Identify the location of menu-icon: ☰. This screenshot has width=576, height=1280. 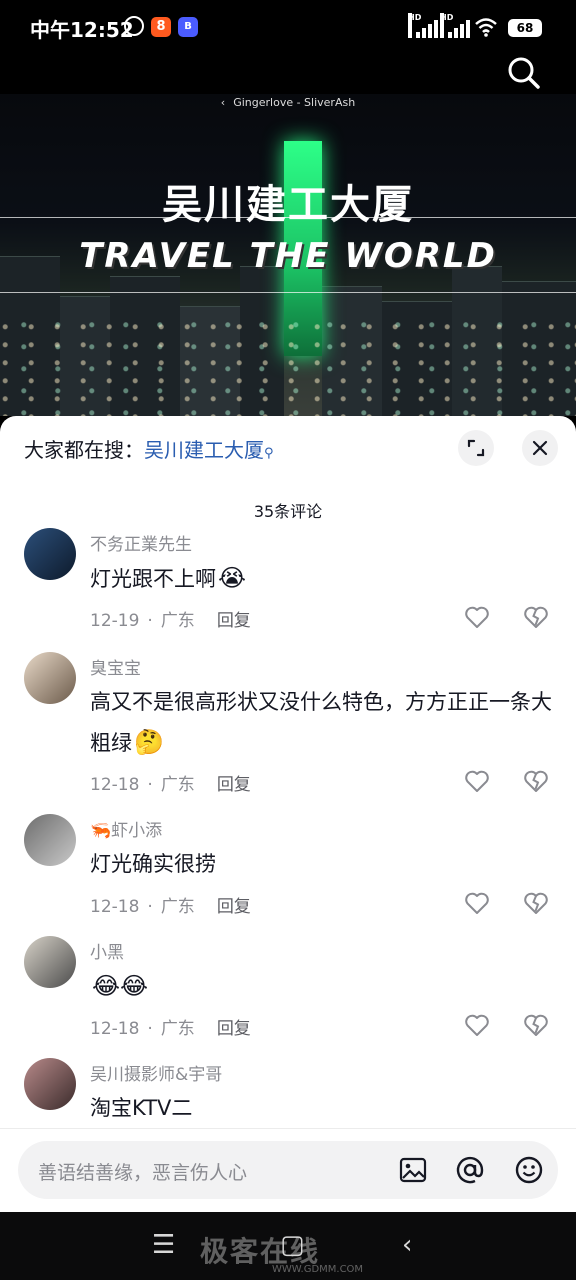
(163, 1245).